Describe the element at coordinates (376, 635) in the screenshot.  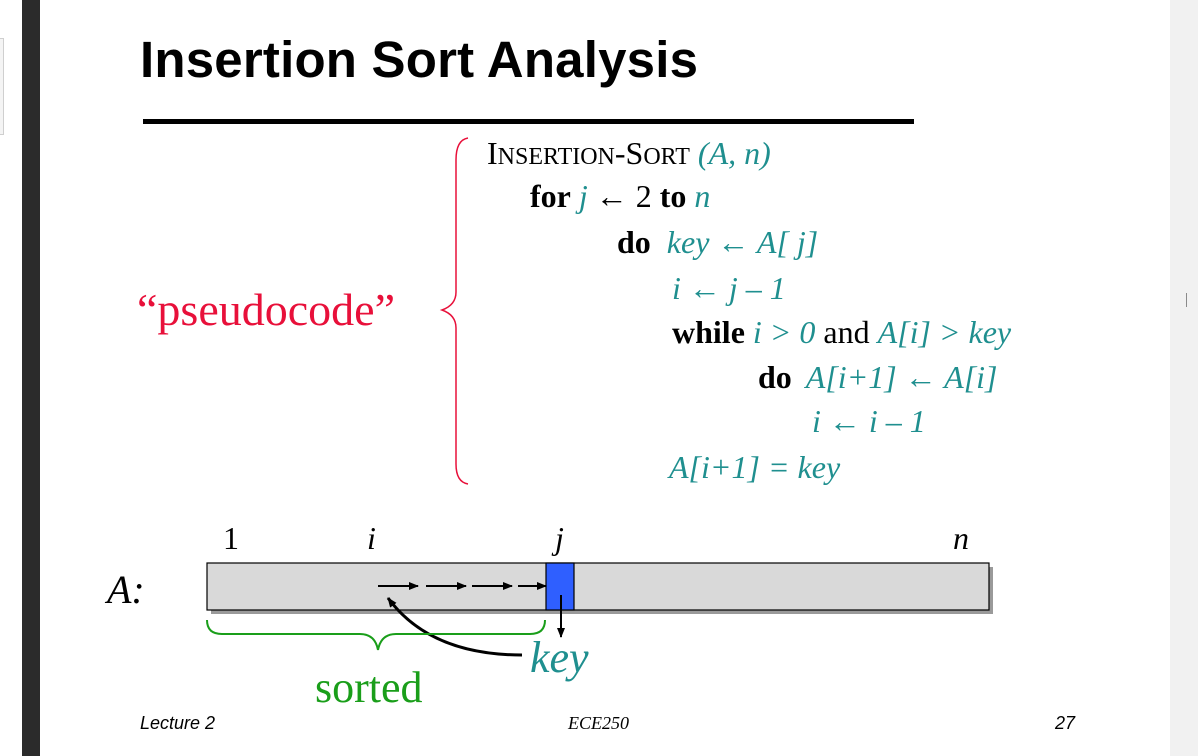
I see `sorted-brace` at that location.